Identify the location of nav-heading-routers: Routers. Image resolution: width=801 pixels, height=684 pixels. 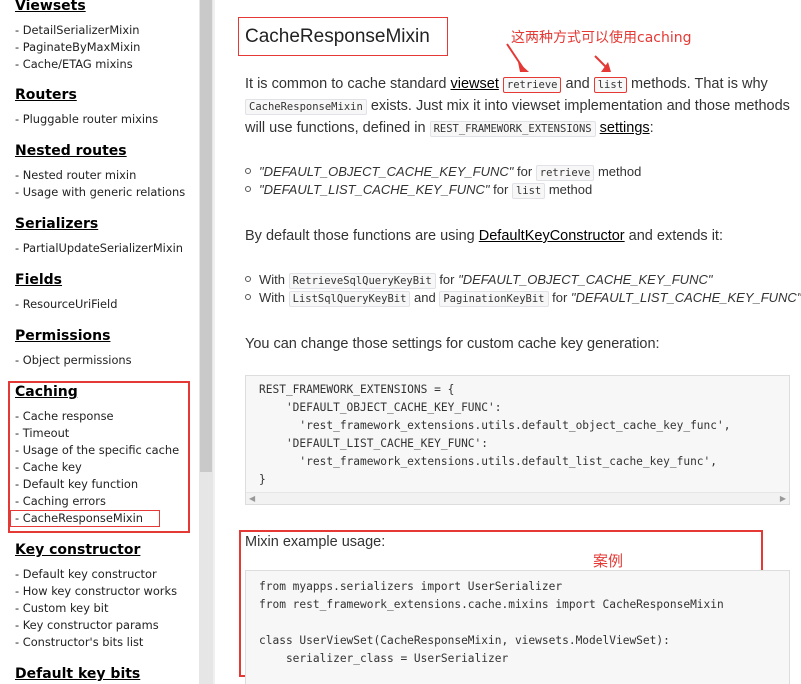
(86, 95).